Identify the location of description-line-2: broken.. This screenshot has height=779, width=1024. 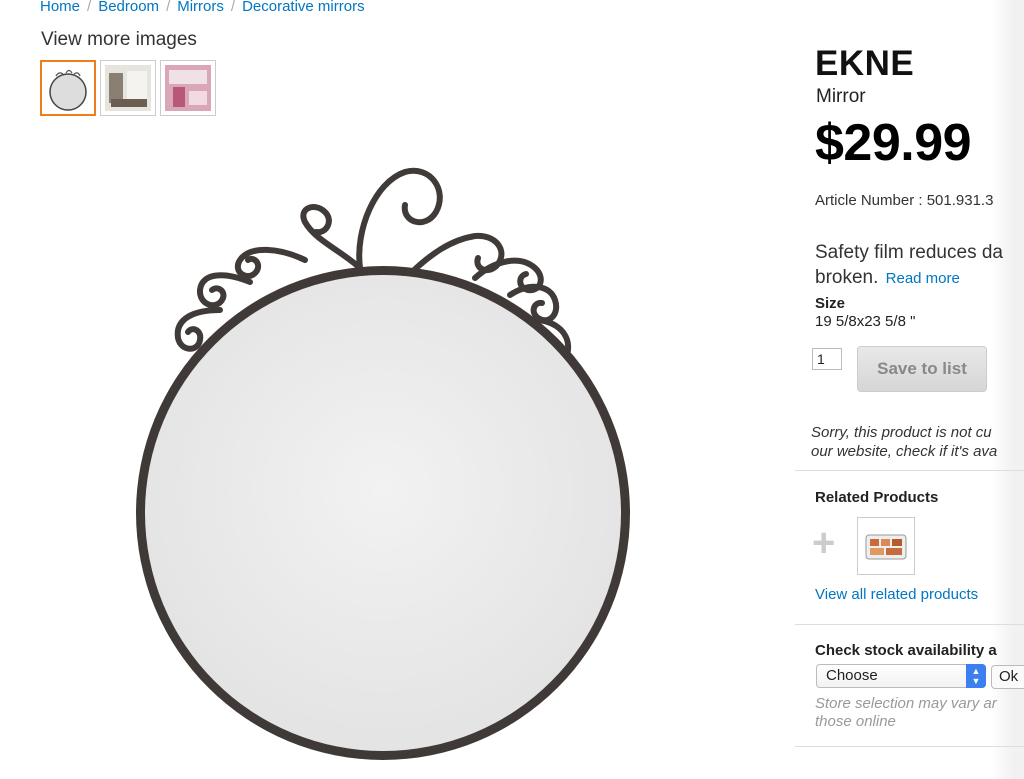
(847, 277).